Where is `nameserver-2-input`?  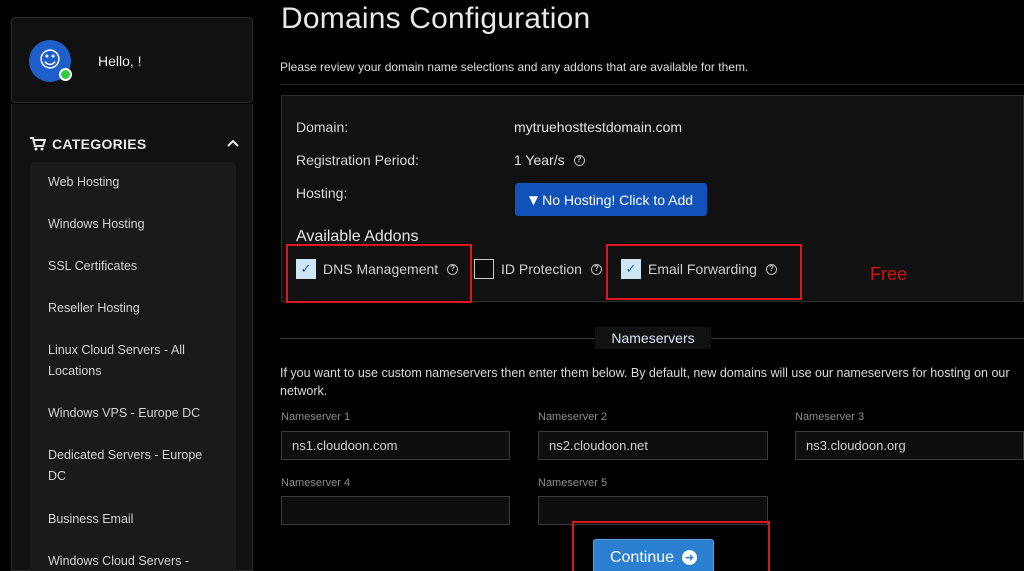 nameserver-2-input is located at coordinates (653, 445).